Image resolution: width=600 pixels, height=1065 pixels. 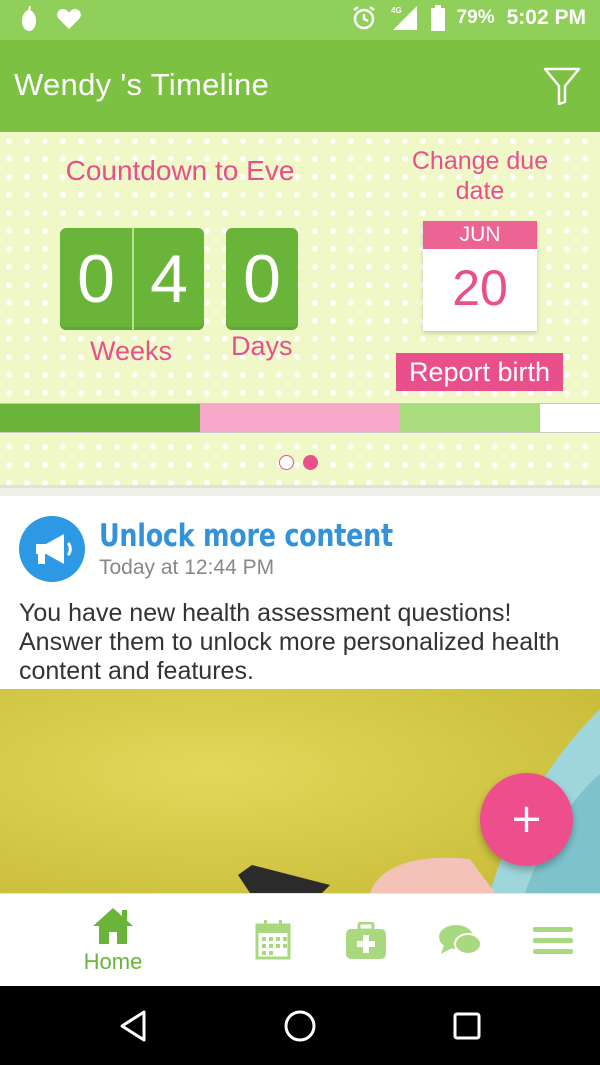 What do you see at coordinates (480, 235) in the screenshot?
I see `due-date-month: JUN` at bounding box center [480, 235].